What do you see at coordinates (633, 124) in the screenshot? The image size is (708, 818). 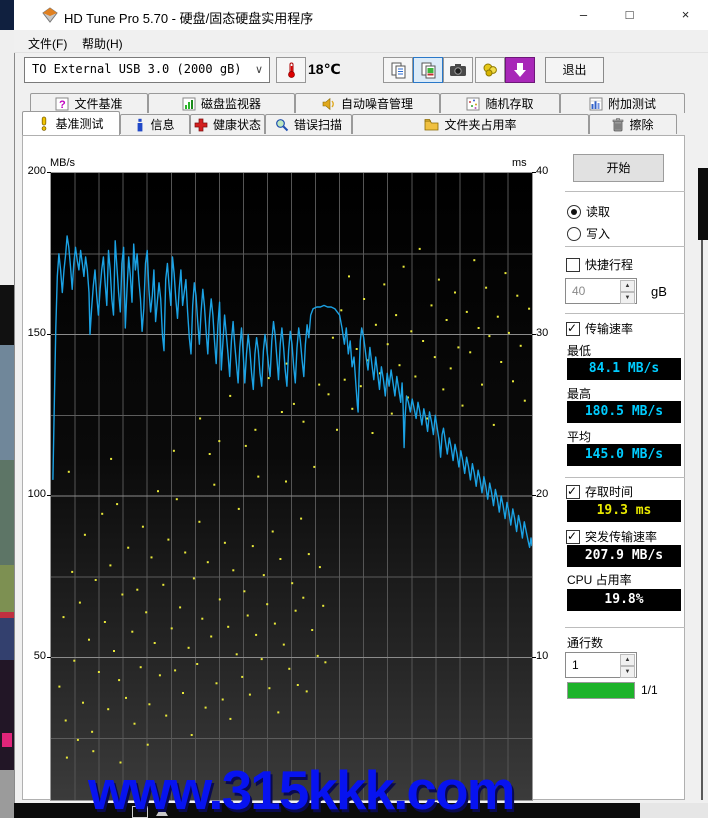 I see `tab-erase: 擦除` at bounding box center [633, 124].